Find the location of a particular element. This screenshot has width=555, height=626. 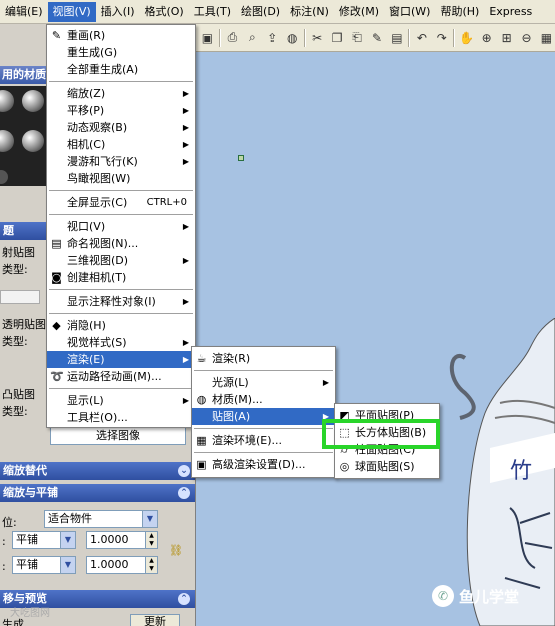

menu-window: 窗口(W) is located at coordinates (409, 12).